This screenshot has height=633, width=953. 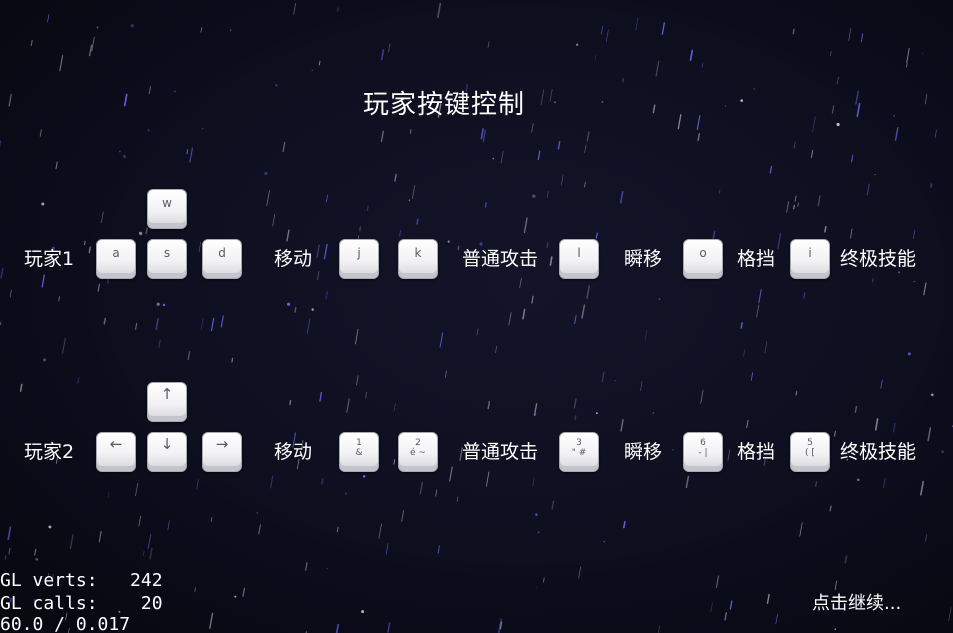 What do you see at coordinates (579, 448) in the screenshot?
I see `p2-key-teleport-label: 3 " #` at bounding box center [579, 448].